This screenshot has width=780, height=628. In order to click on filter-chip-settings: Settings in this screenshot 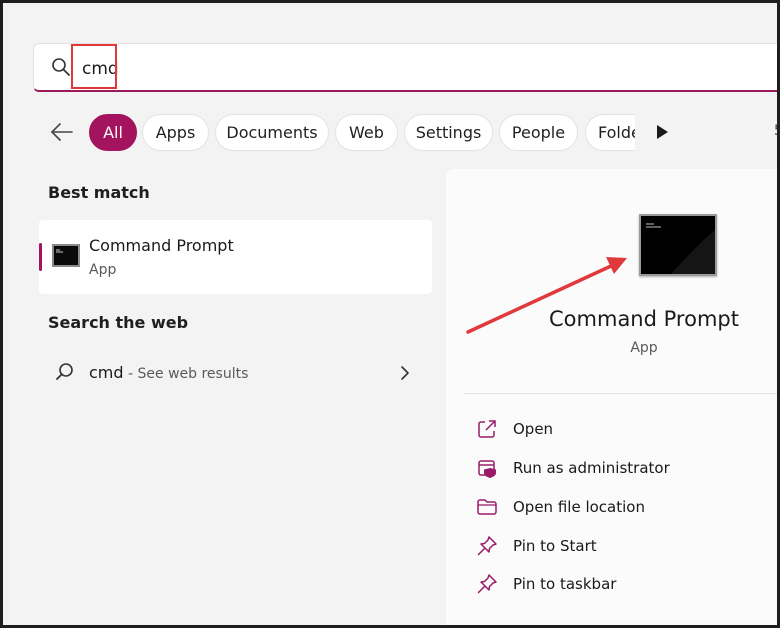, I will do `click(448, 132)`.